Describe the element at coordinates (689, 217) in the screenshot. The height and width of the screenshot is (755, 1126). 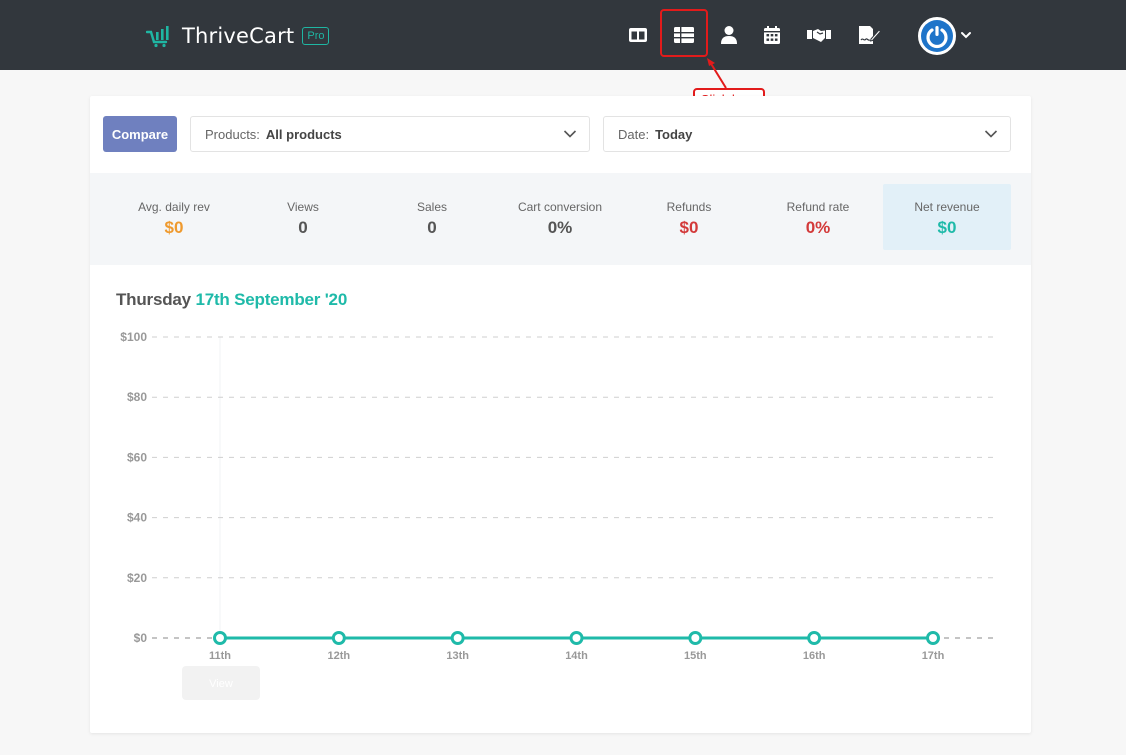
I see `stat-refunds: Refunds $0` at that location.